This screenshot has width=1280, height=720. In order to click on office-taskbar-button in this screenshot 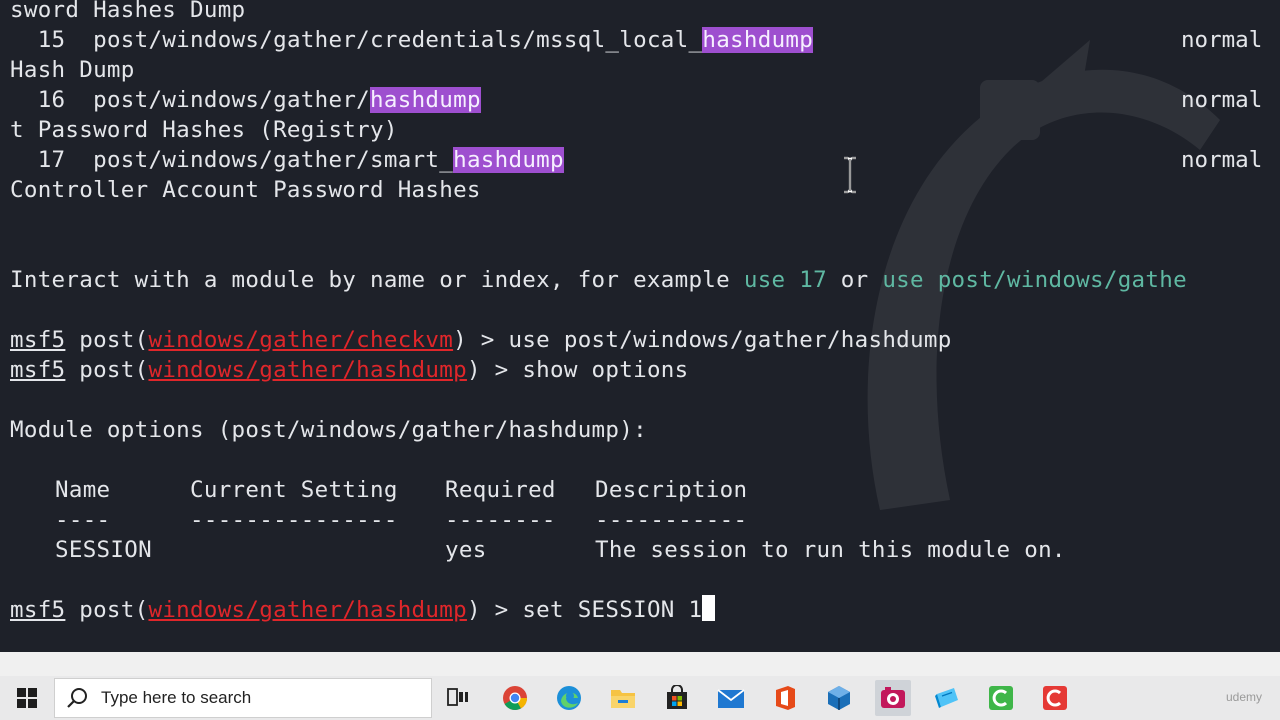, I will do `click(785, 698)`.